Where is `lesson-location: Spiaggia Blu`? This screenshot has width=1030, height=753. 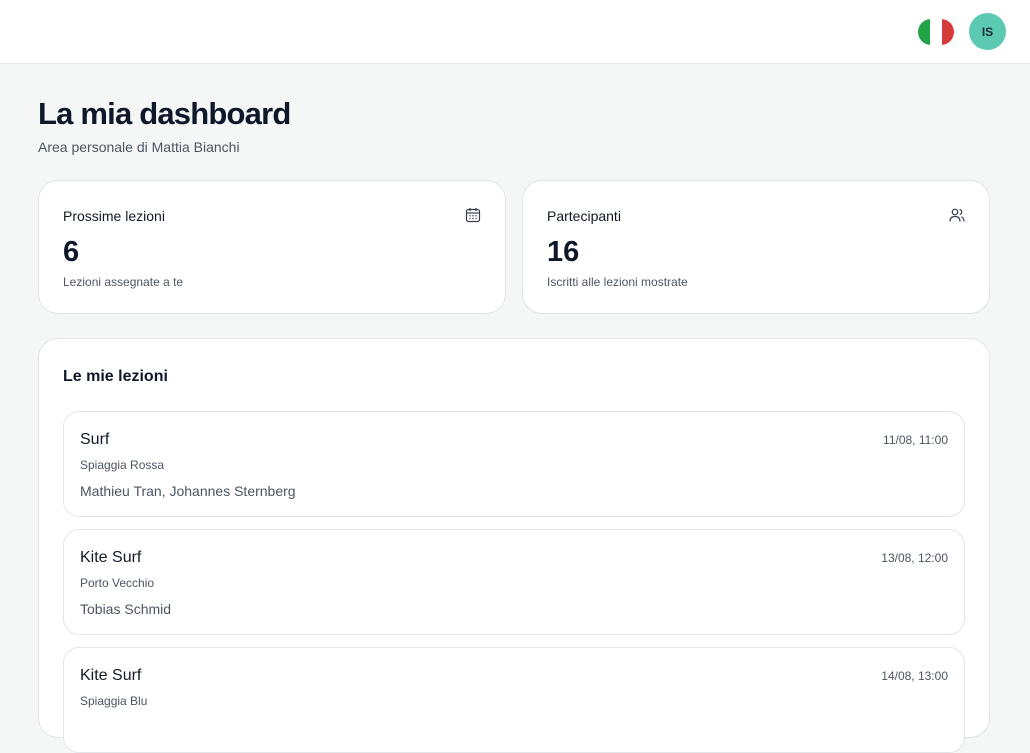
lesson-location: Spiaggia Blu is located at coordinates (114, 701).